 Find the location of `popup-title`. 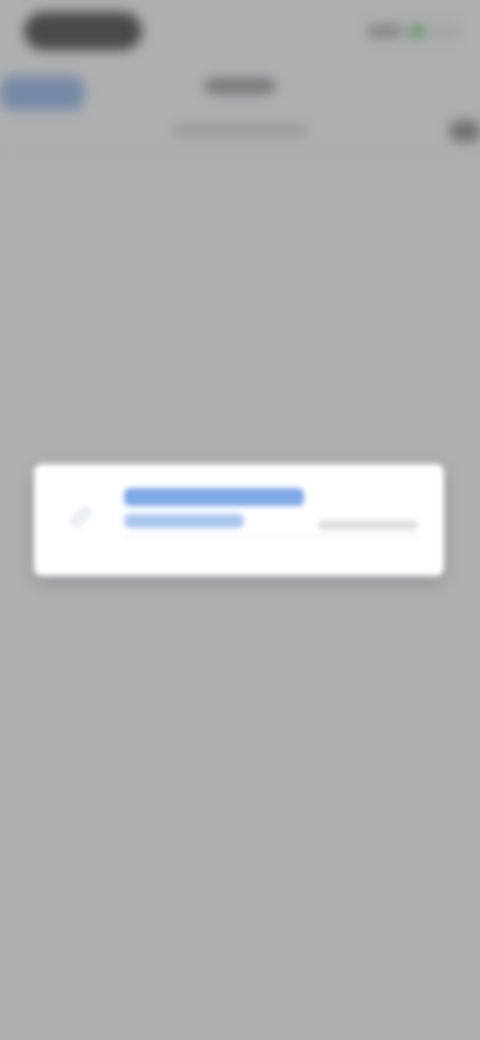

popup-title is located at coordinates (214, 497).